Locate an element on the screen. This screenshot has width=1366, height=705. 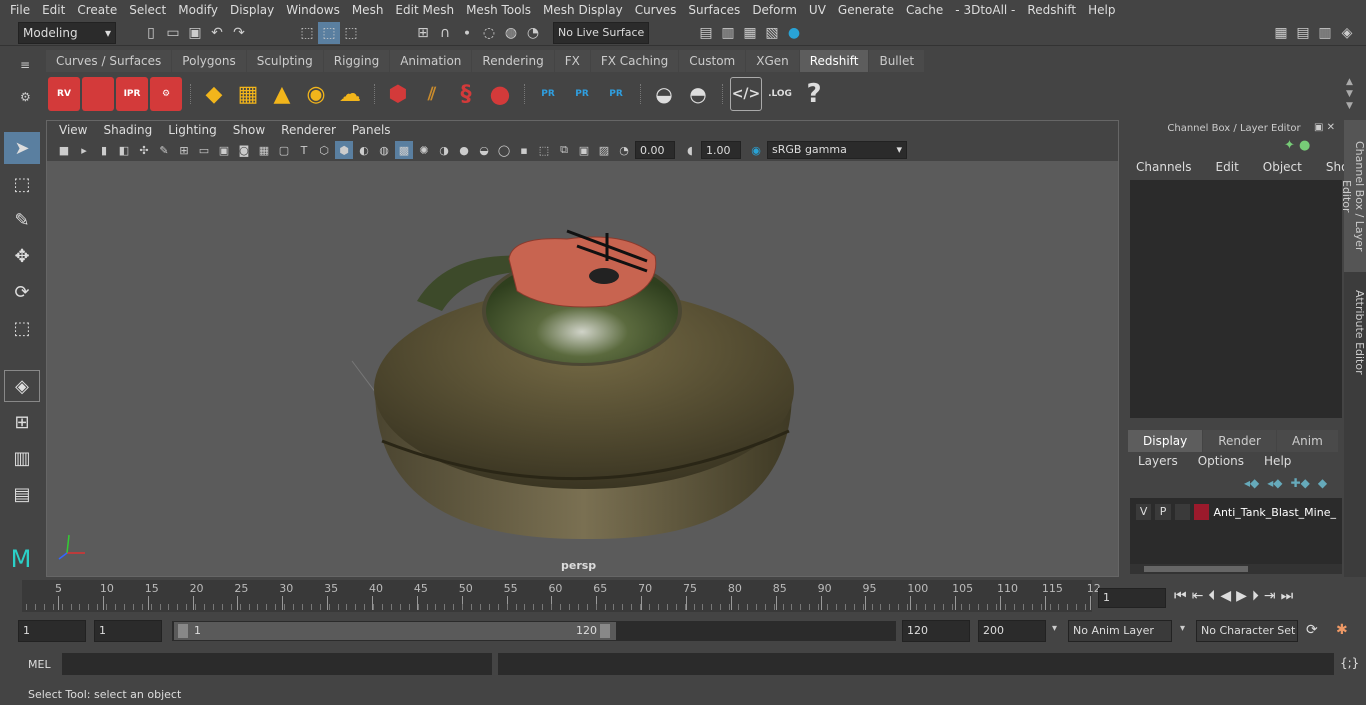
xray-joints-icon: ⧉ is located at coordinates (564, 150).